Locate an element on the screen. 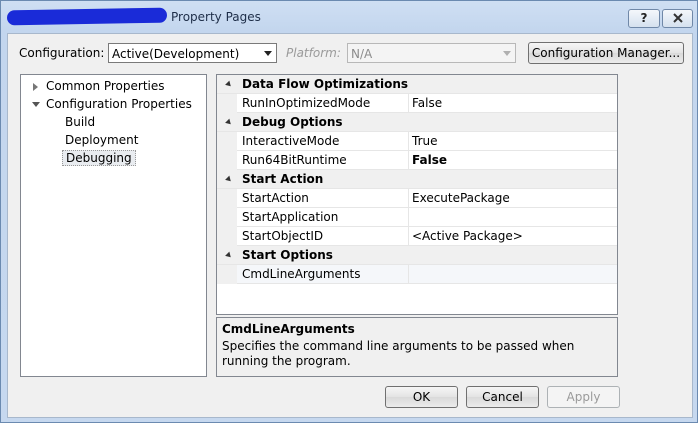  apply-button: Apply is located at coordinates (583, 397).